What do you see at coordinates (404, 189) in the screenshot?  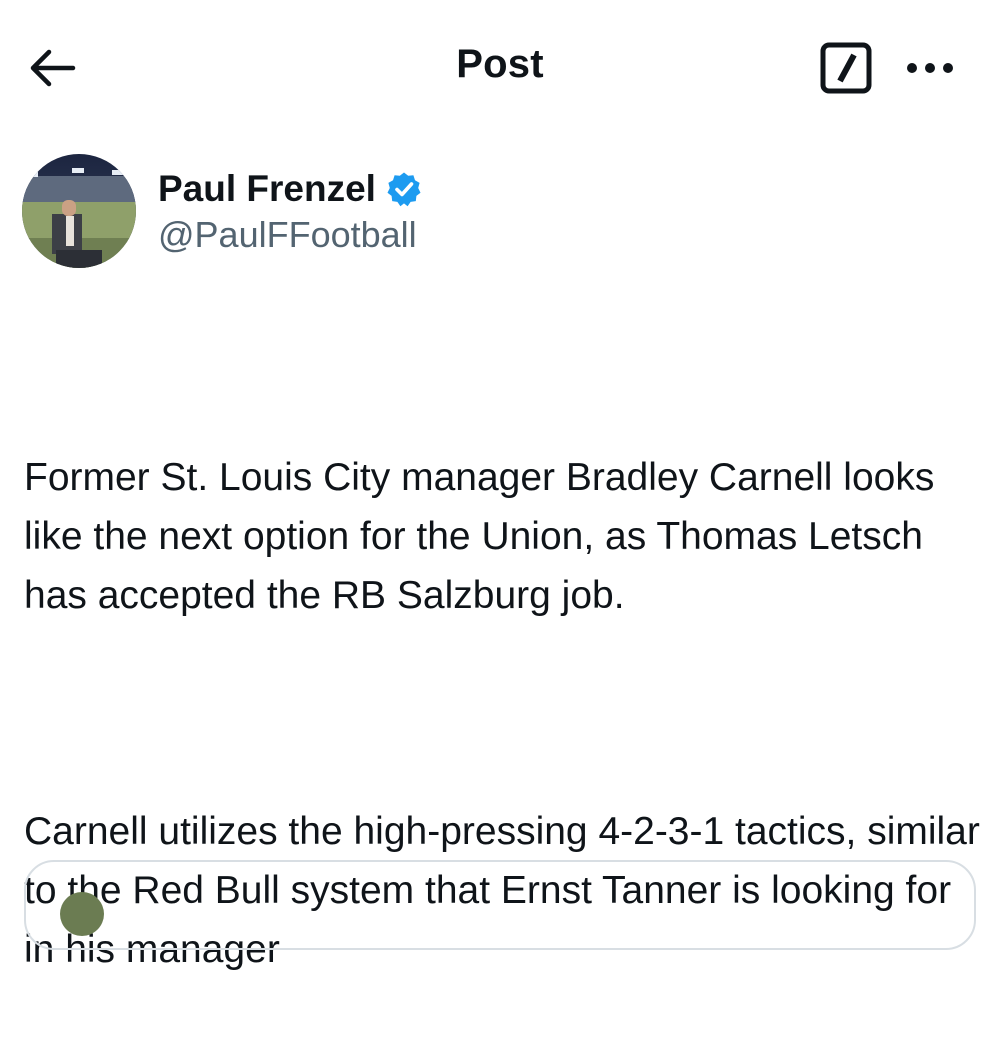 I see `verified-badge-icon` at bounding box center [404, 189].